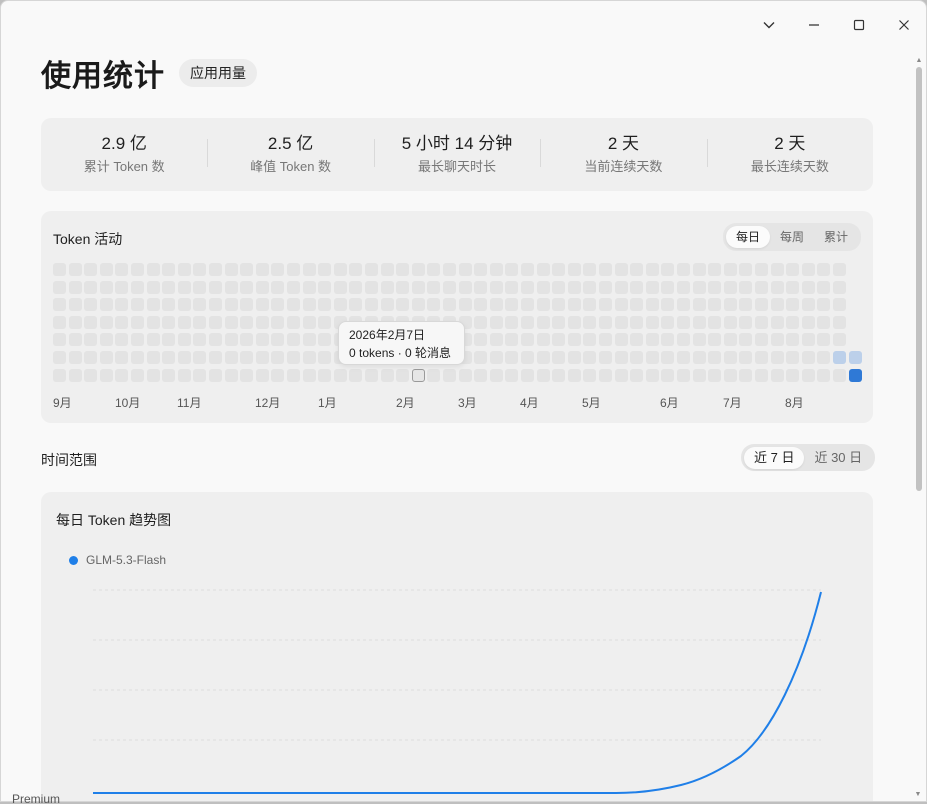  What do you see at coordinates (919, 275) in the screenshot?
I see `vertical-scrollbar: ▲` at bounding box center [919, 275].